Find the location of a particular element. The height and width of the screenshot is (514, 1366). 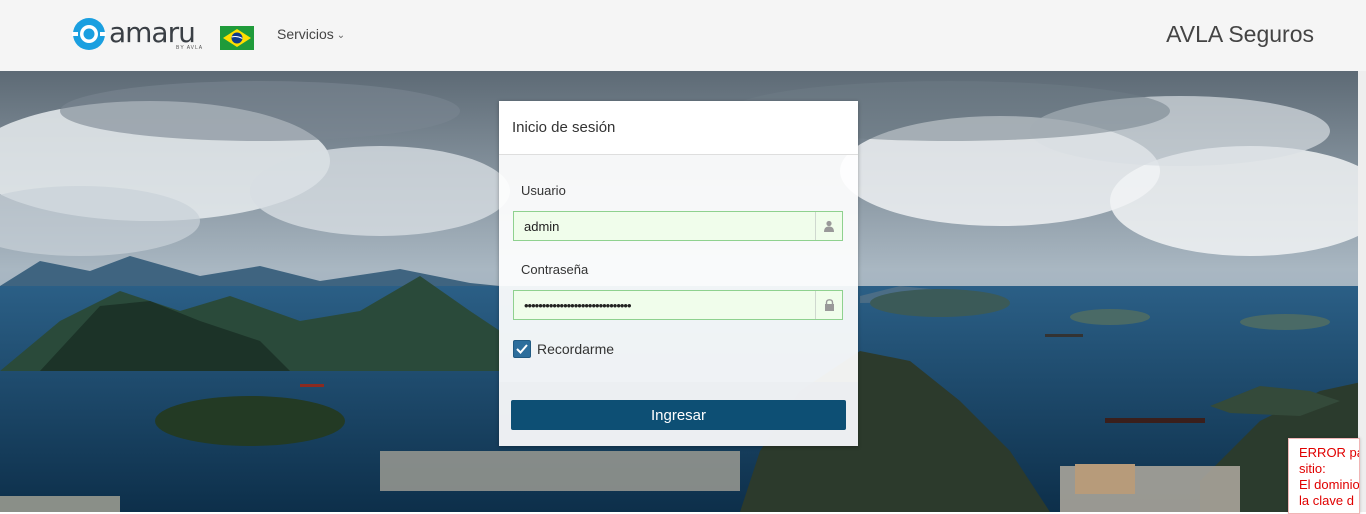

logo-text: amaru is located at coordinates (152, 32).